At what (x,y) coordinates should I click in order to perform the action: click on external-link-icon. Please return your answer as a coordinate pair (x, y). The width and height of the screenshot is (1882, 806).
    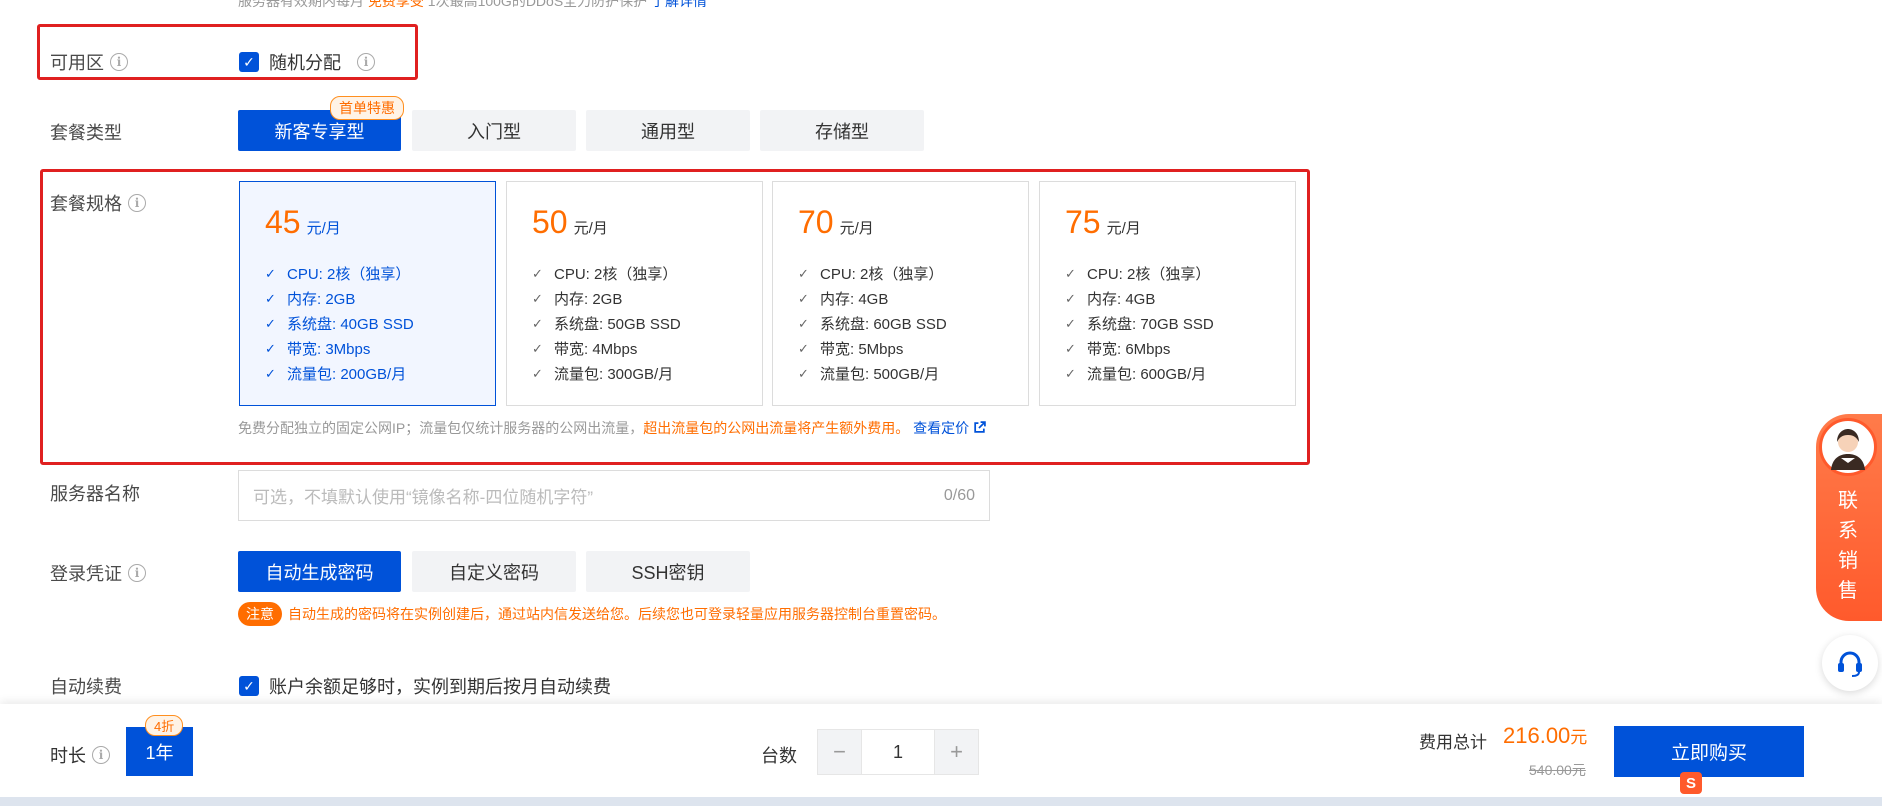
    Looking at the image, I should click on (979, 427).